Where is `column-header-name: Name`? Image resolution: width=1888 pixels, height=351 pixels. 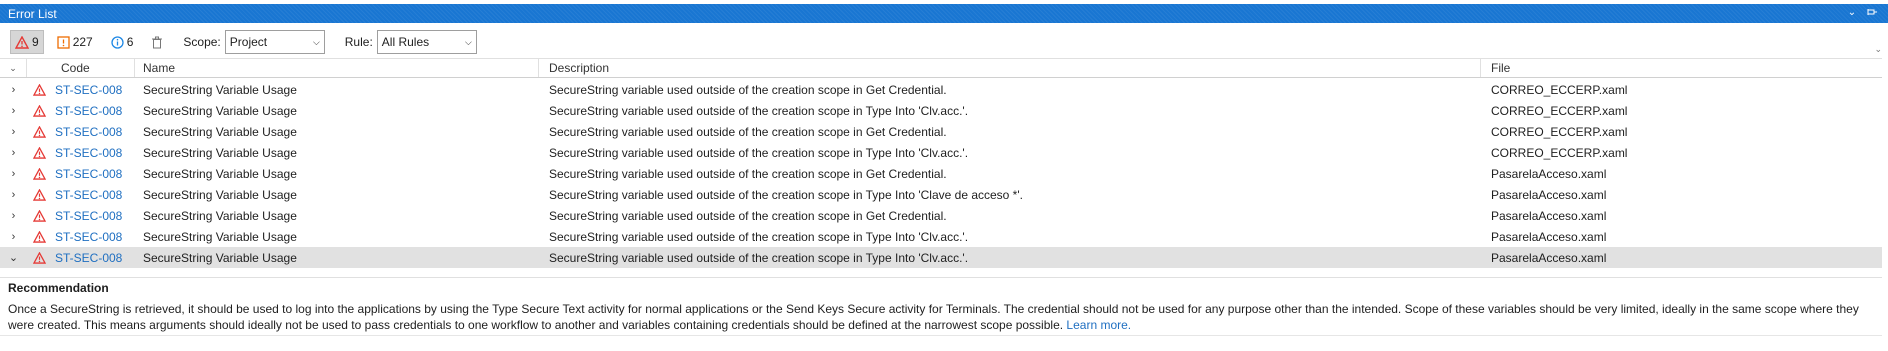 column-header-name: Name is located at coordinates (337, 68).